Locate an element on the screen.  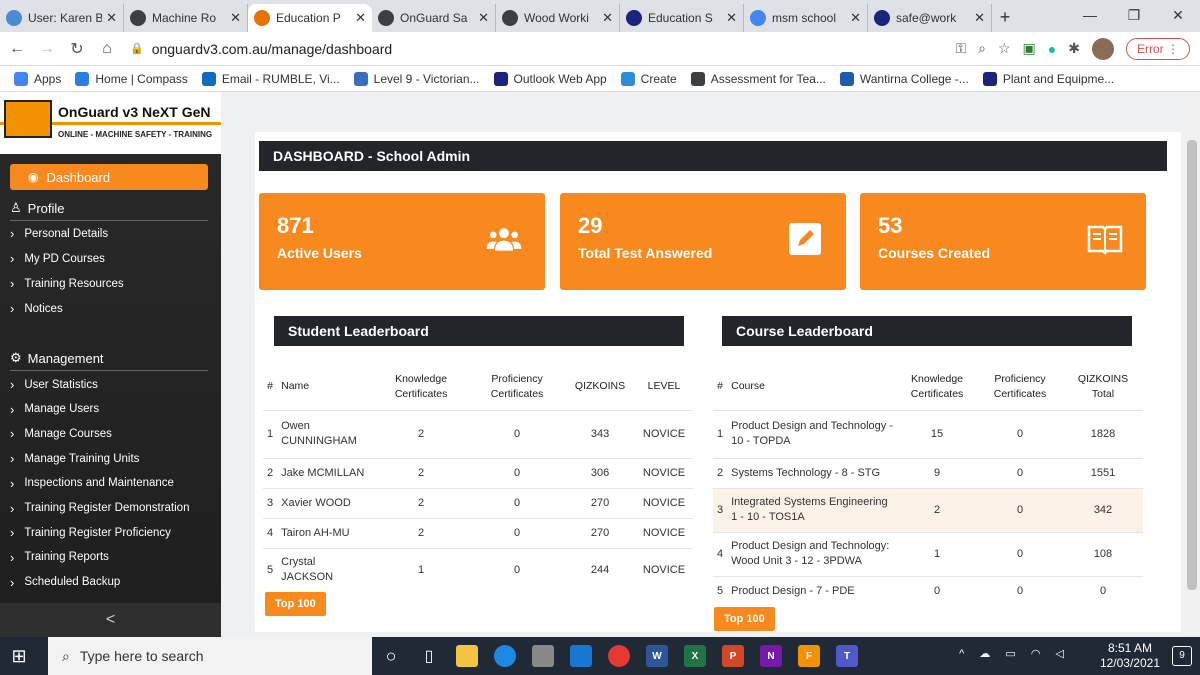
table-row: 4 Tairon AH-MU 2 0 270 NOVICE is located at coordinates (478, 532).